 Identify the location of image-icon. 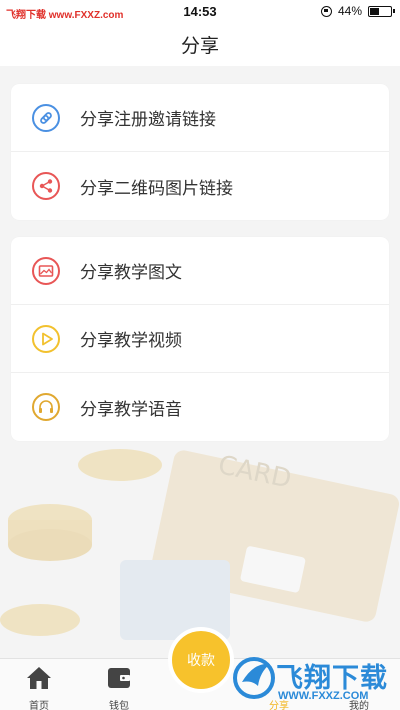
(46, 270).